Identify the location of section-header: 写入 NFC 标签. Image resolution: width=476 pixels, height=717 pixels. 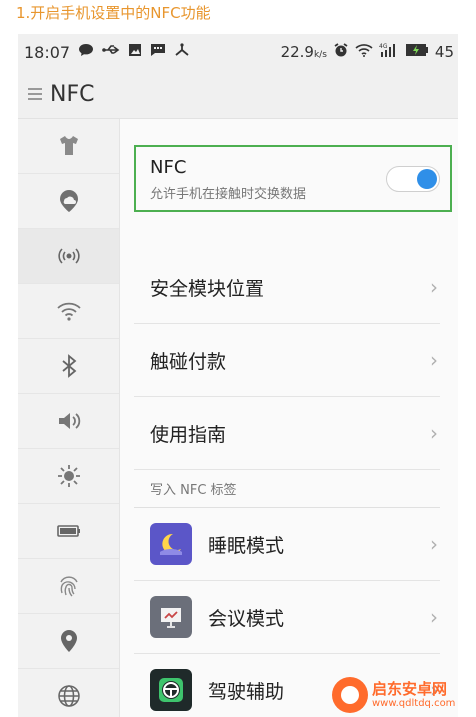
(193, 490).